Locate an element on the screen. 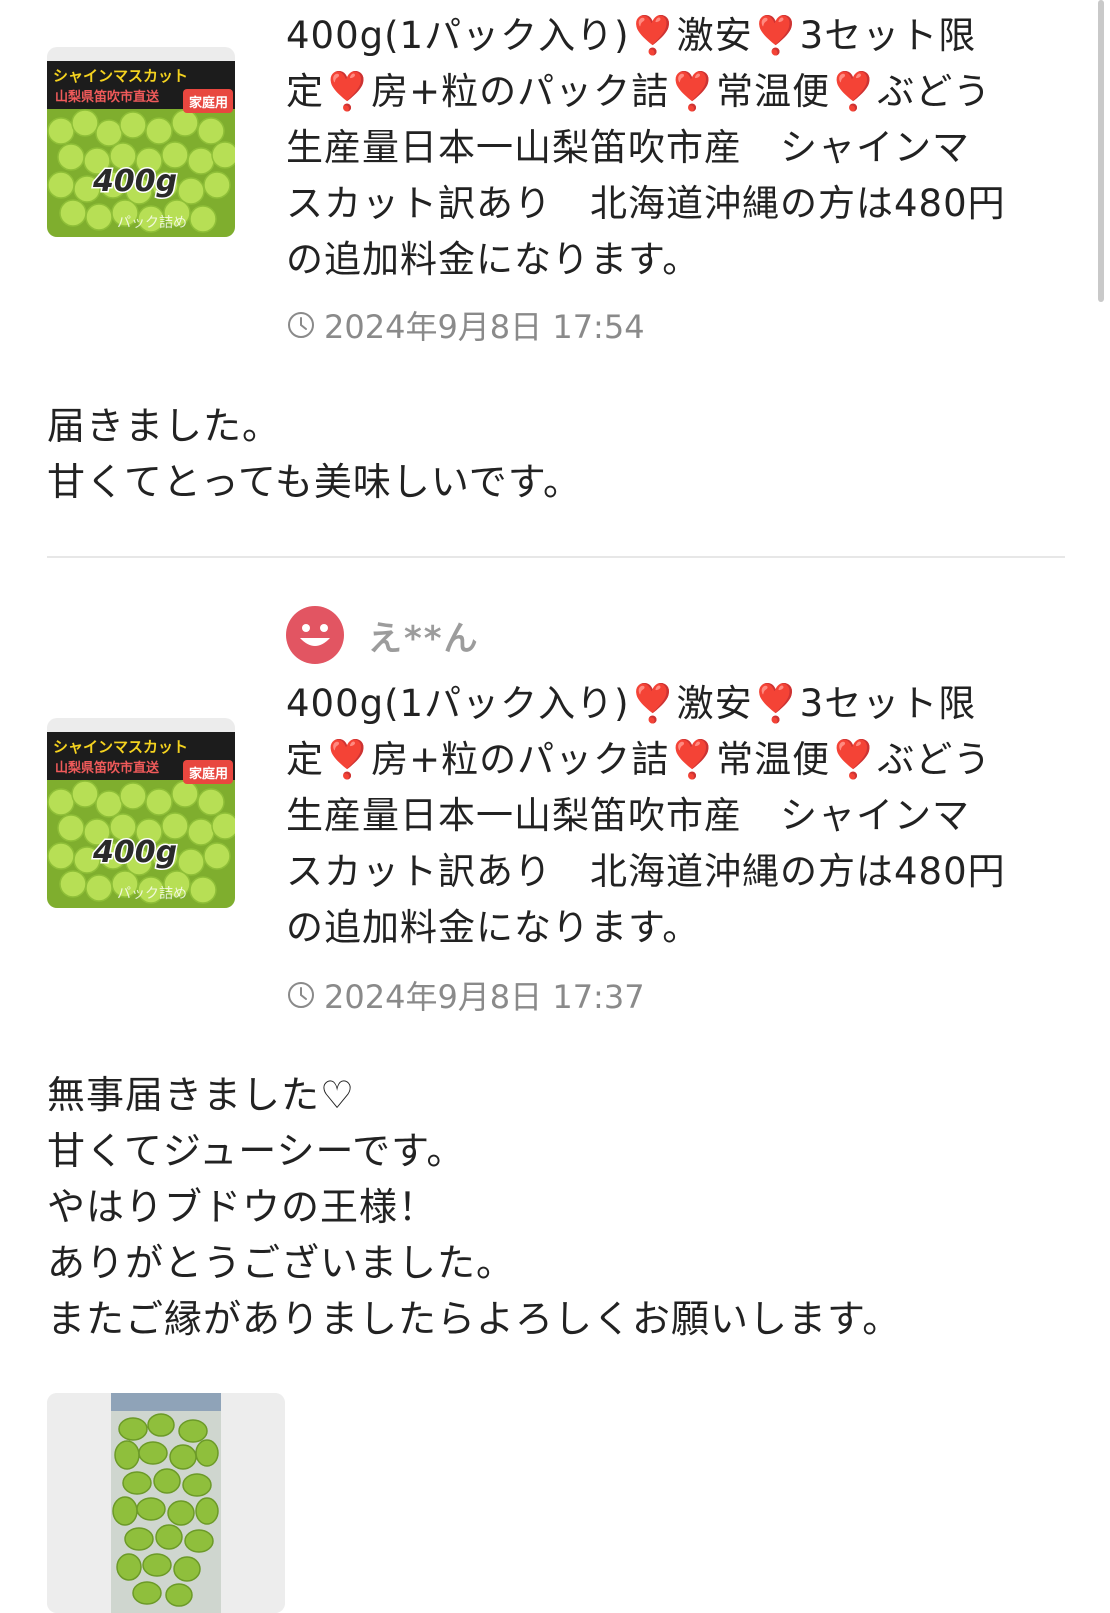 Image resolution: width=1110 pixels, height=1613 pixels. comment-line: またご縁がありましたらよろしくお願いします。 is located at coordinates (474, 1319).